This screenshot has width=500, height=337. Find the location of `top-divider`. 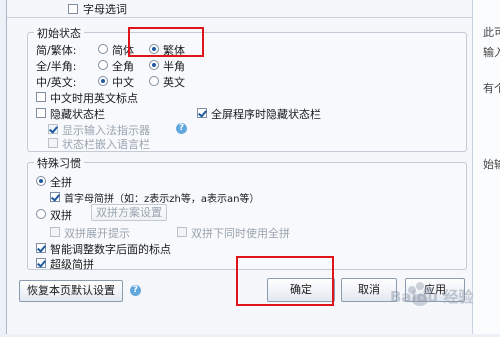

top-divider is located at coordinates (240, 17).